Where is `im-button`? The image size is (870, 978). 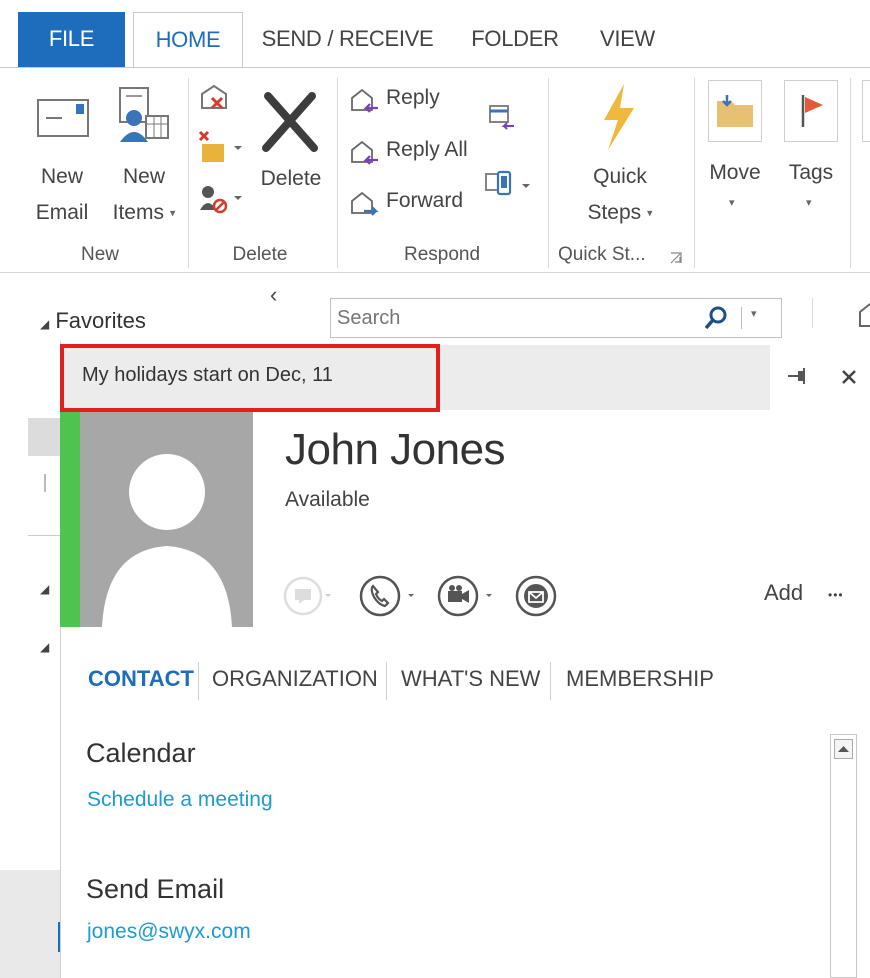 im-button is located at coordinates (308, 596).